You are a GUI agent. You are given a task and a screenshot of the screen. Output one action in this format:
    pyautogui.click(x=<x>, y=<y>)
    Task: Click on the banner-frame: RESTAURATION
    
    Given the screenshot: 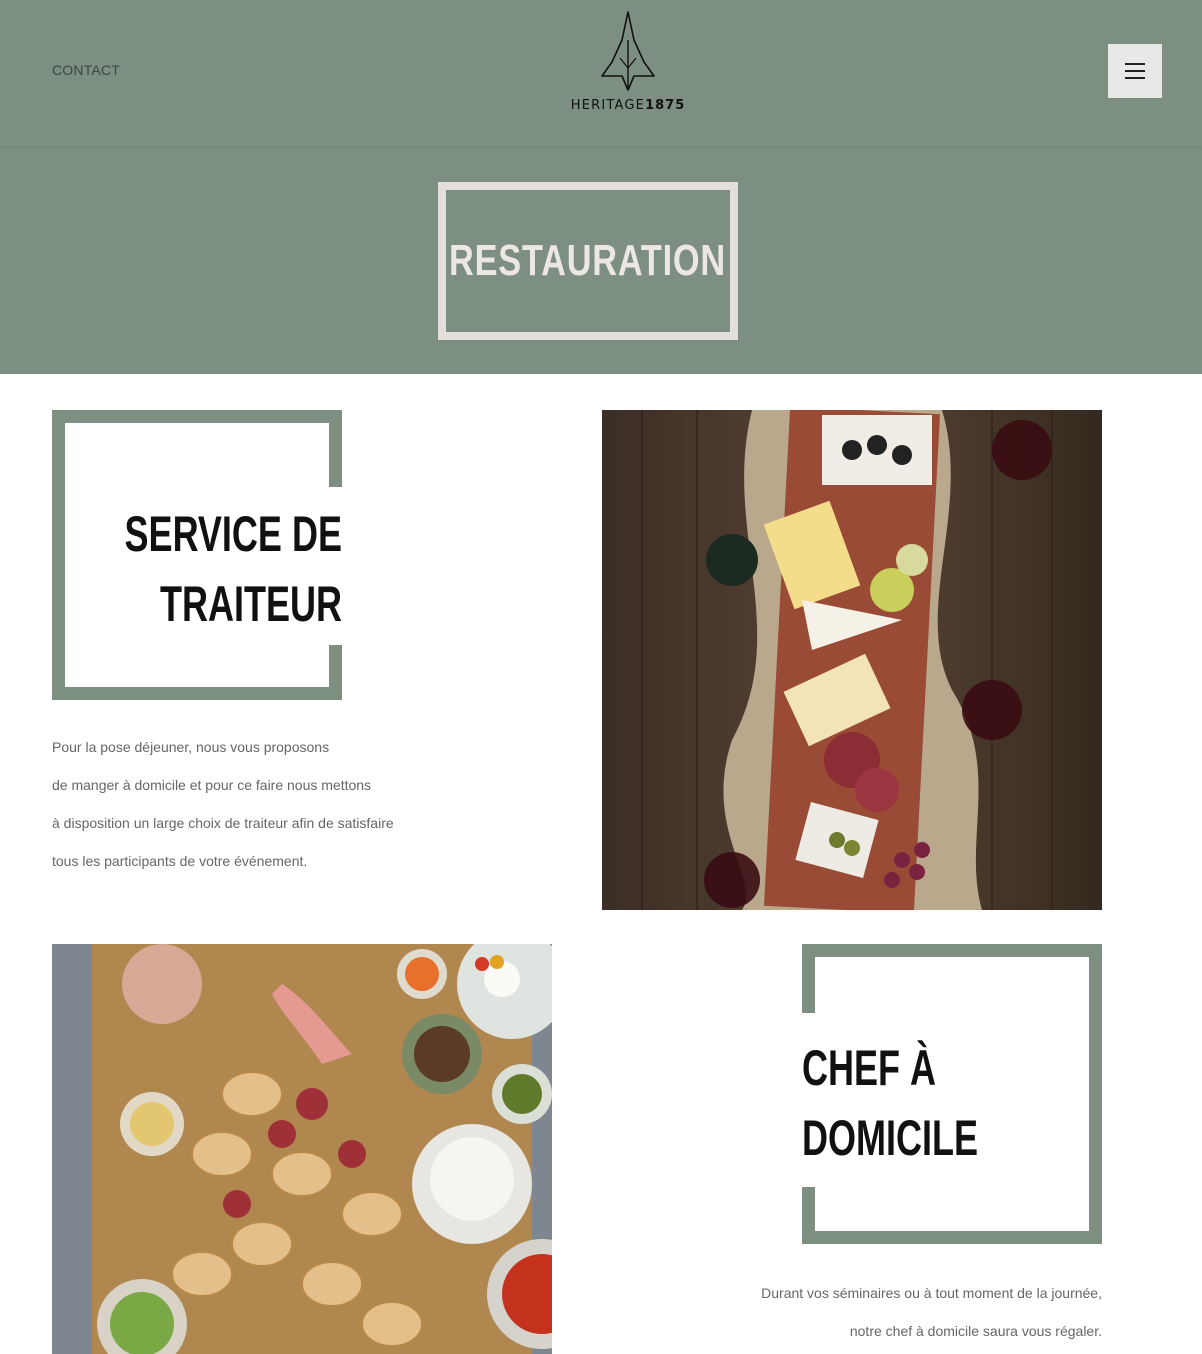 What is the action you would take?
    pyautogui.click(x=588, y=261)
    